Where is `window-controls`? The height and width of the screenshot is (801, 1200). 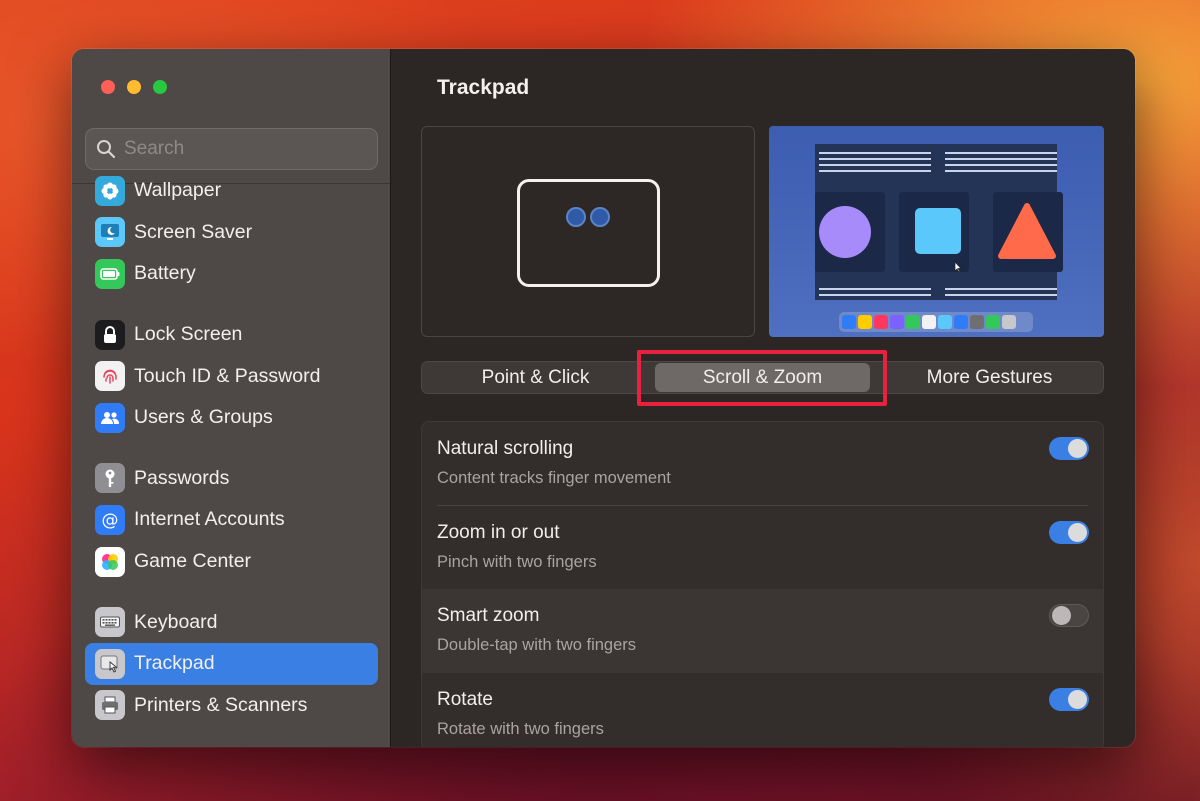 window-controls is located at coordinates (134, 87).